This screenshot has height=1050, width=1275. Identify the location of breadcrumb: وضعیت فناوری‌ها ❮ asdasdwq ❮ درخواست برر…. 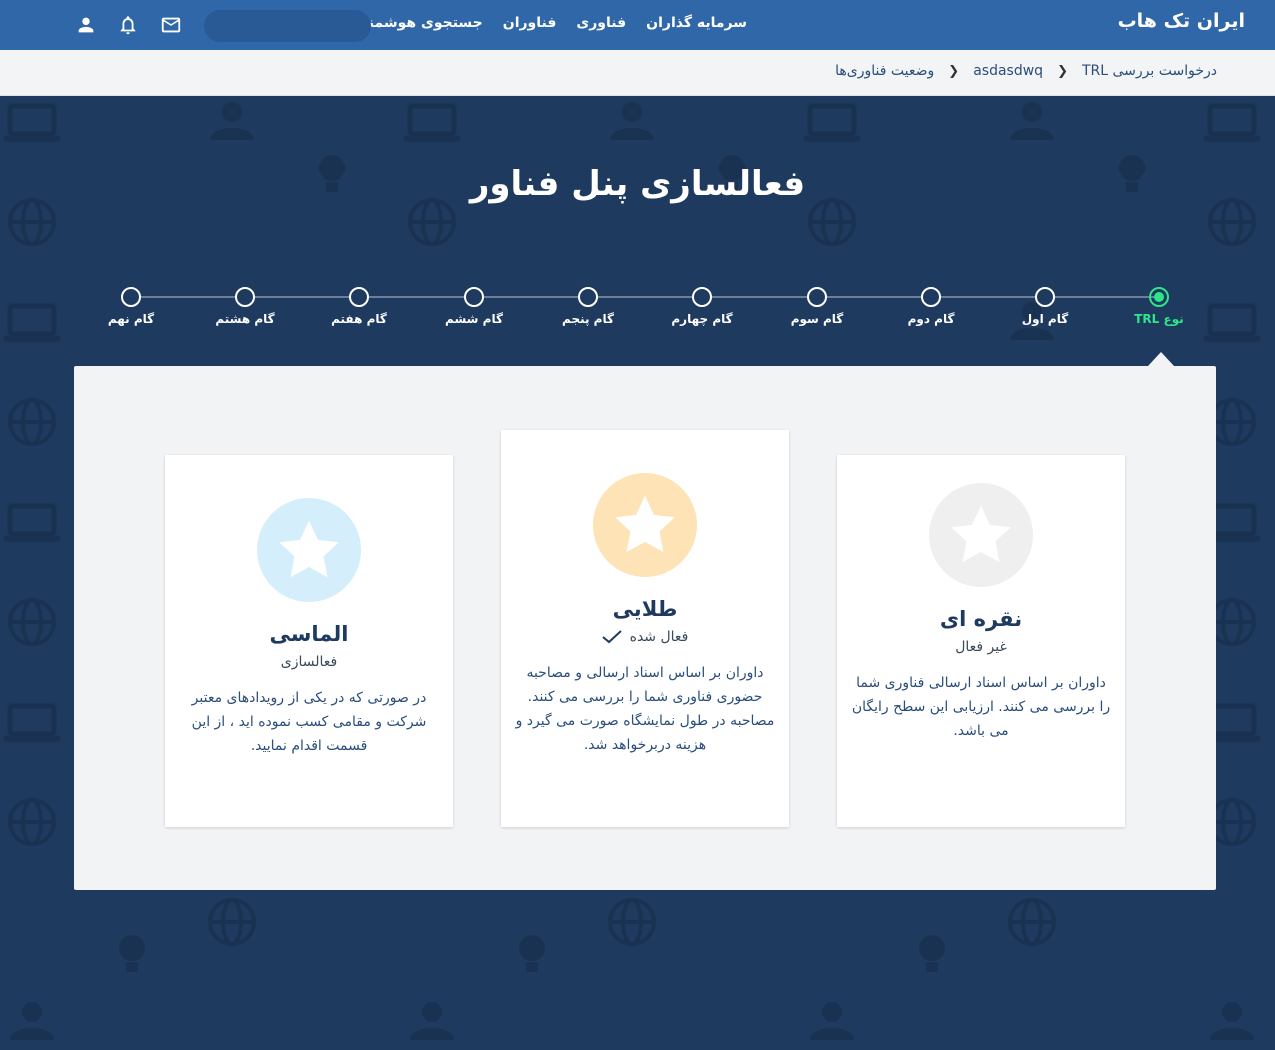
(1026, 71).